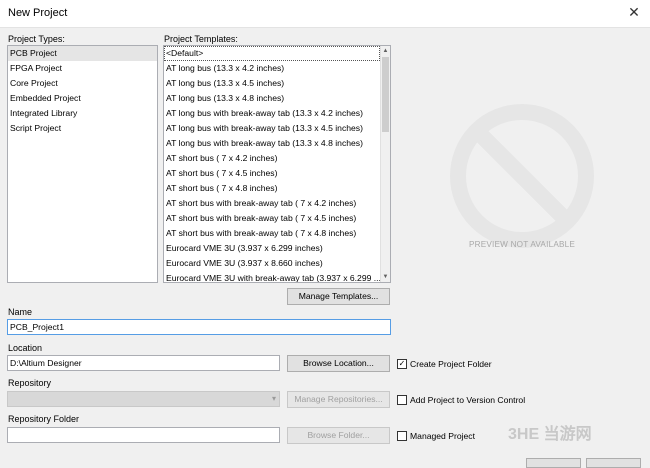 This screenshot has width=650, height=468. What do you see at coordinates (613, 463) in the screenshot?
I see `cancel-button` at bounding box center [613, 463].